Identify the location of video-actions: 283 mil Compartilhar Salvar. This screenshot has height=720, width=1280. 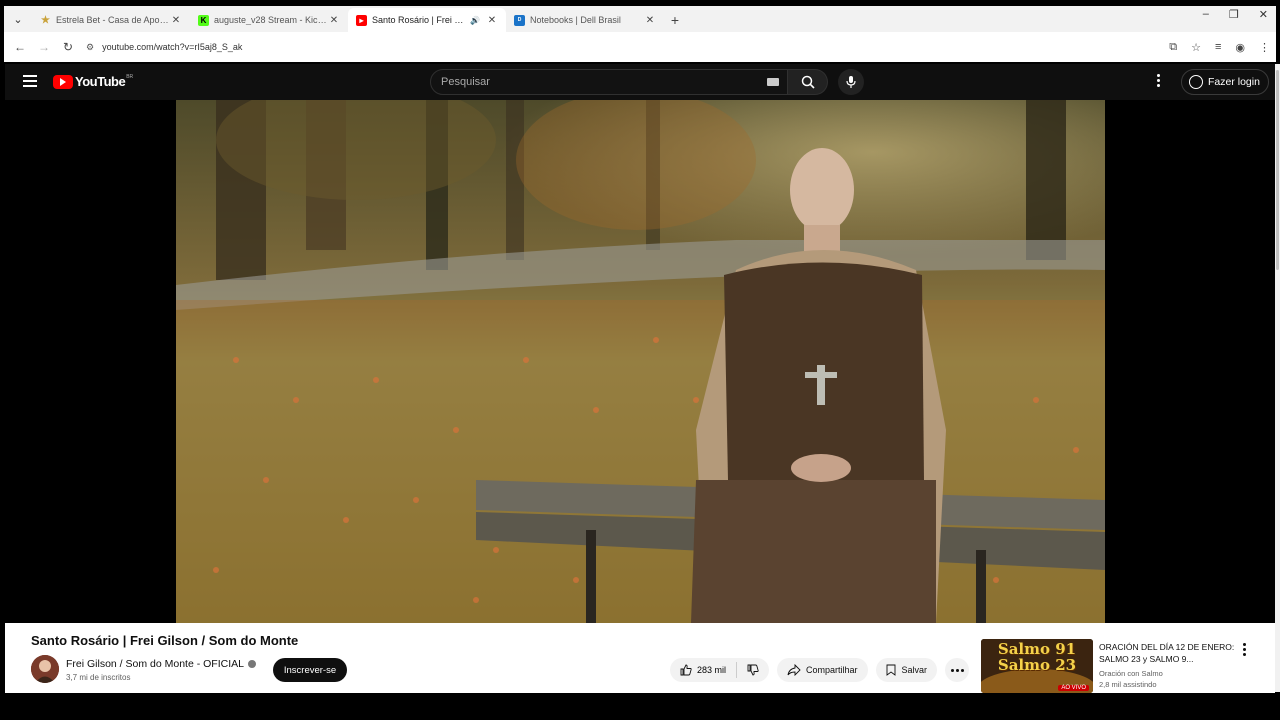
(820, 670).